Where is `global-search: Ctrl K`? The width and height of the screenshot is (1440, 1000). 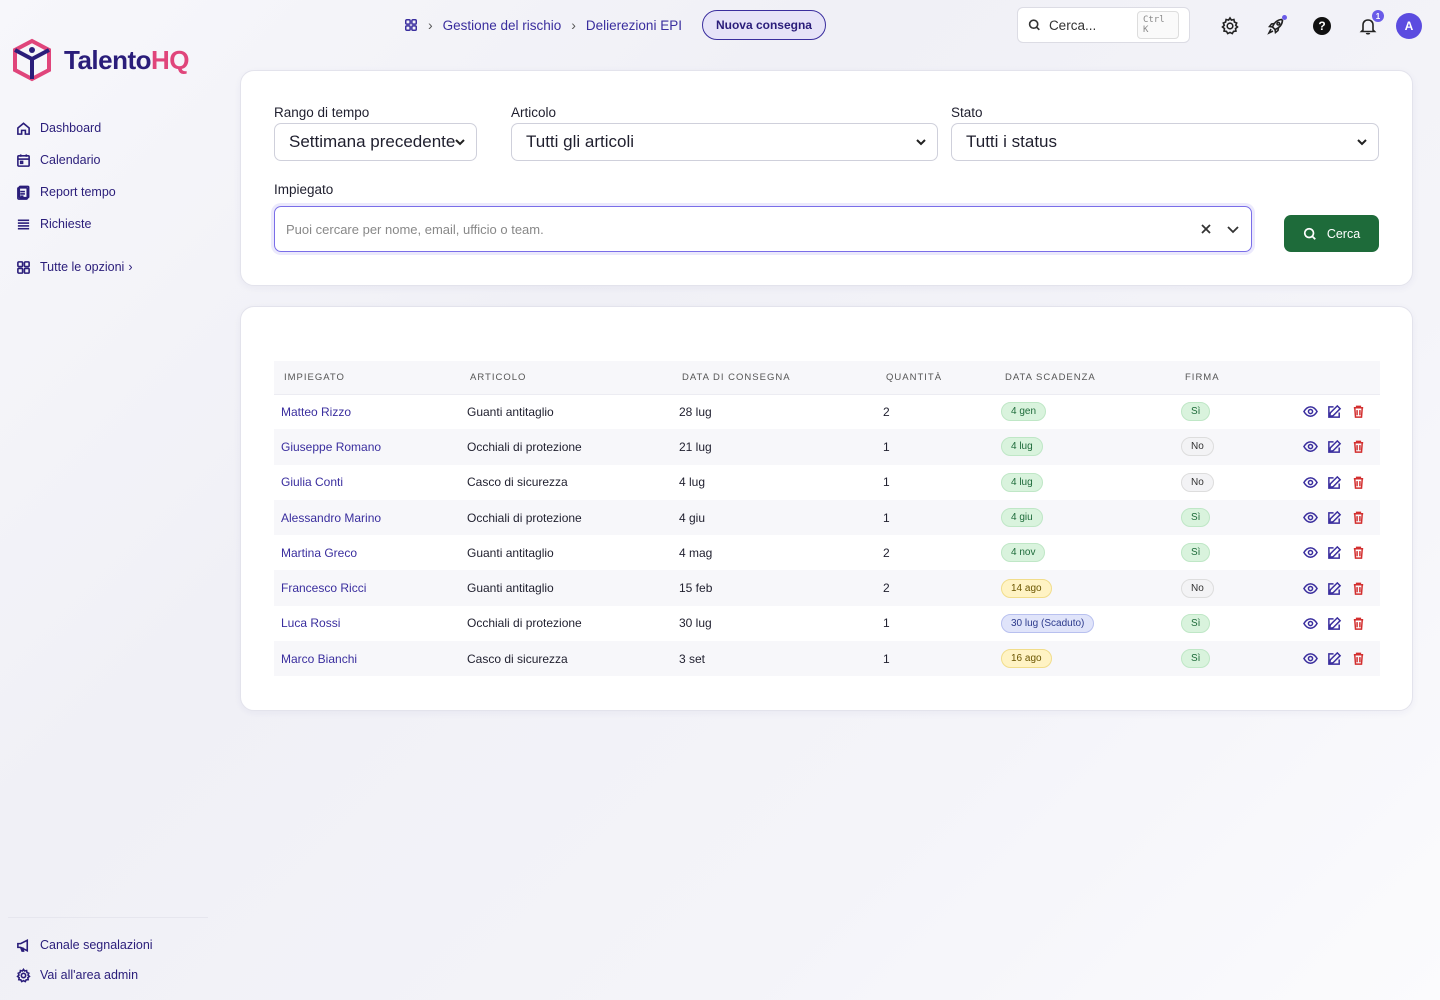 global-search: Ctrl K is located at coordinates (1103, 25).